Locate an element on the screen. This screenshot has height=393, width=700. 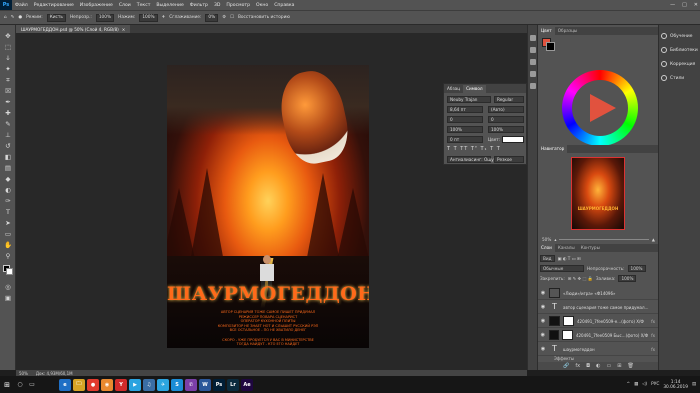
home-icon: ⌂ is located at coordinates (5, 17).